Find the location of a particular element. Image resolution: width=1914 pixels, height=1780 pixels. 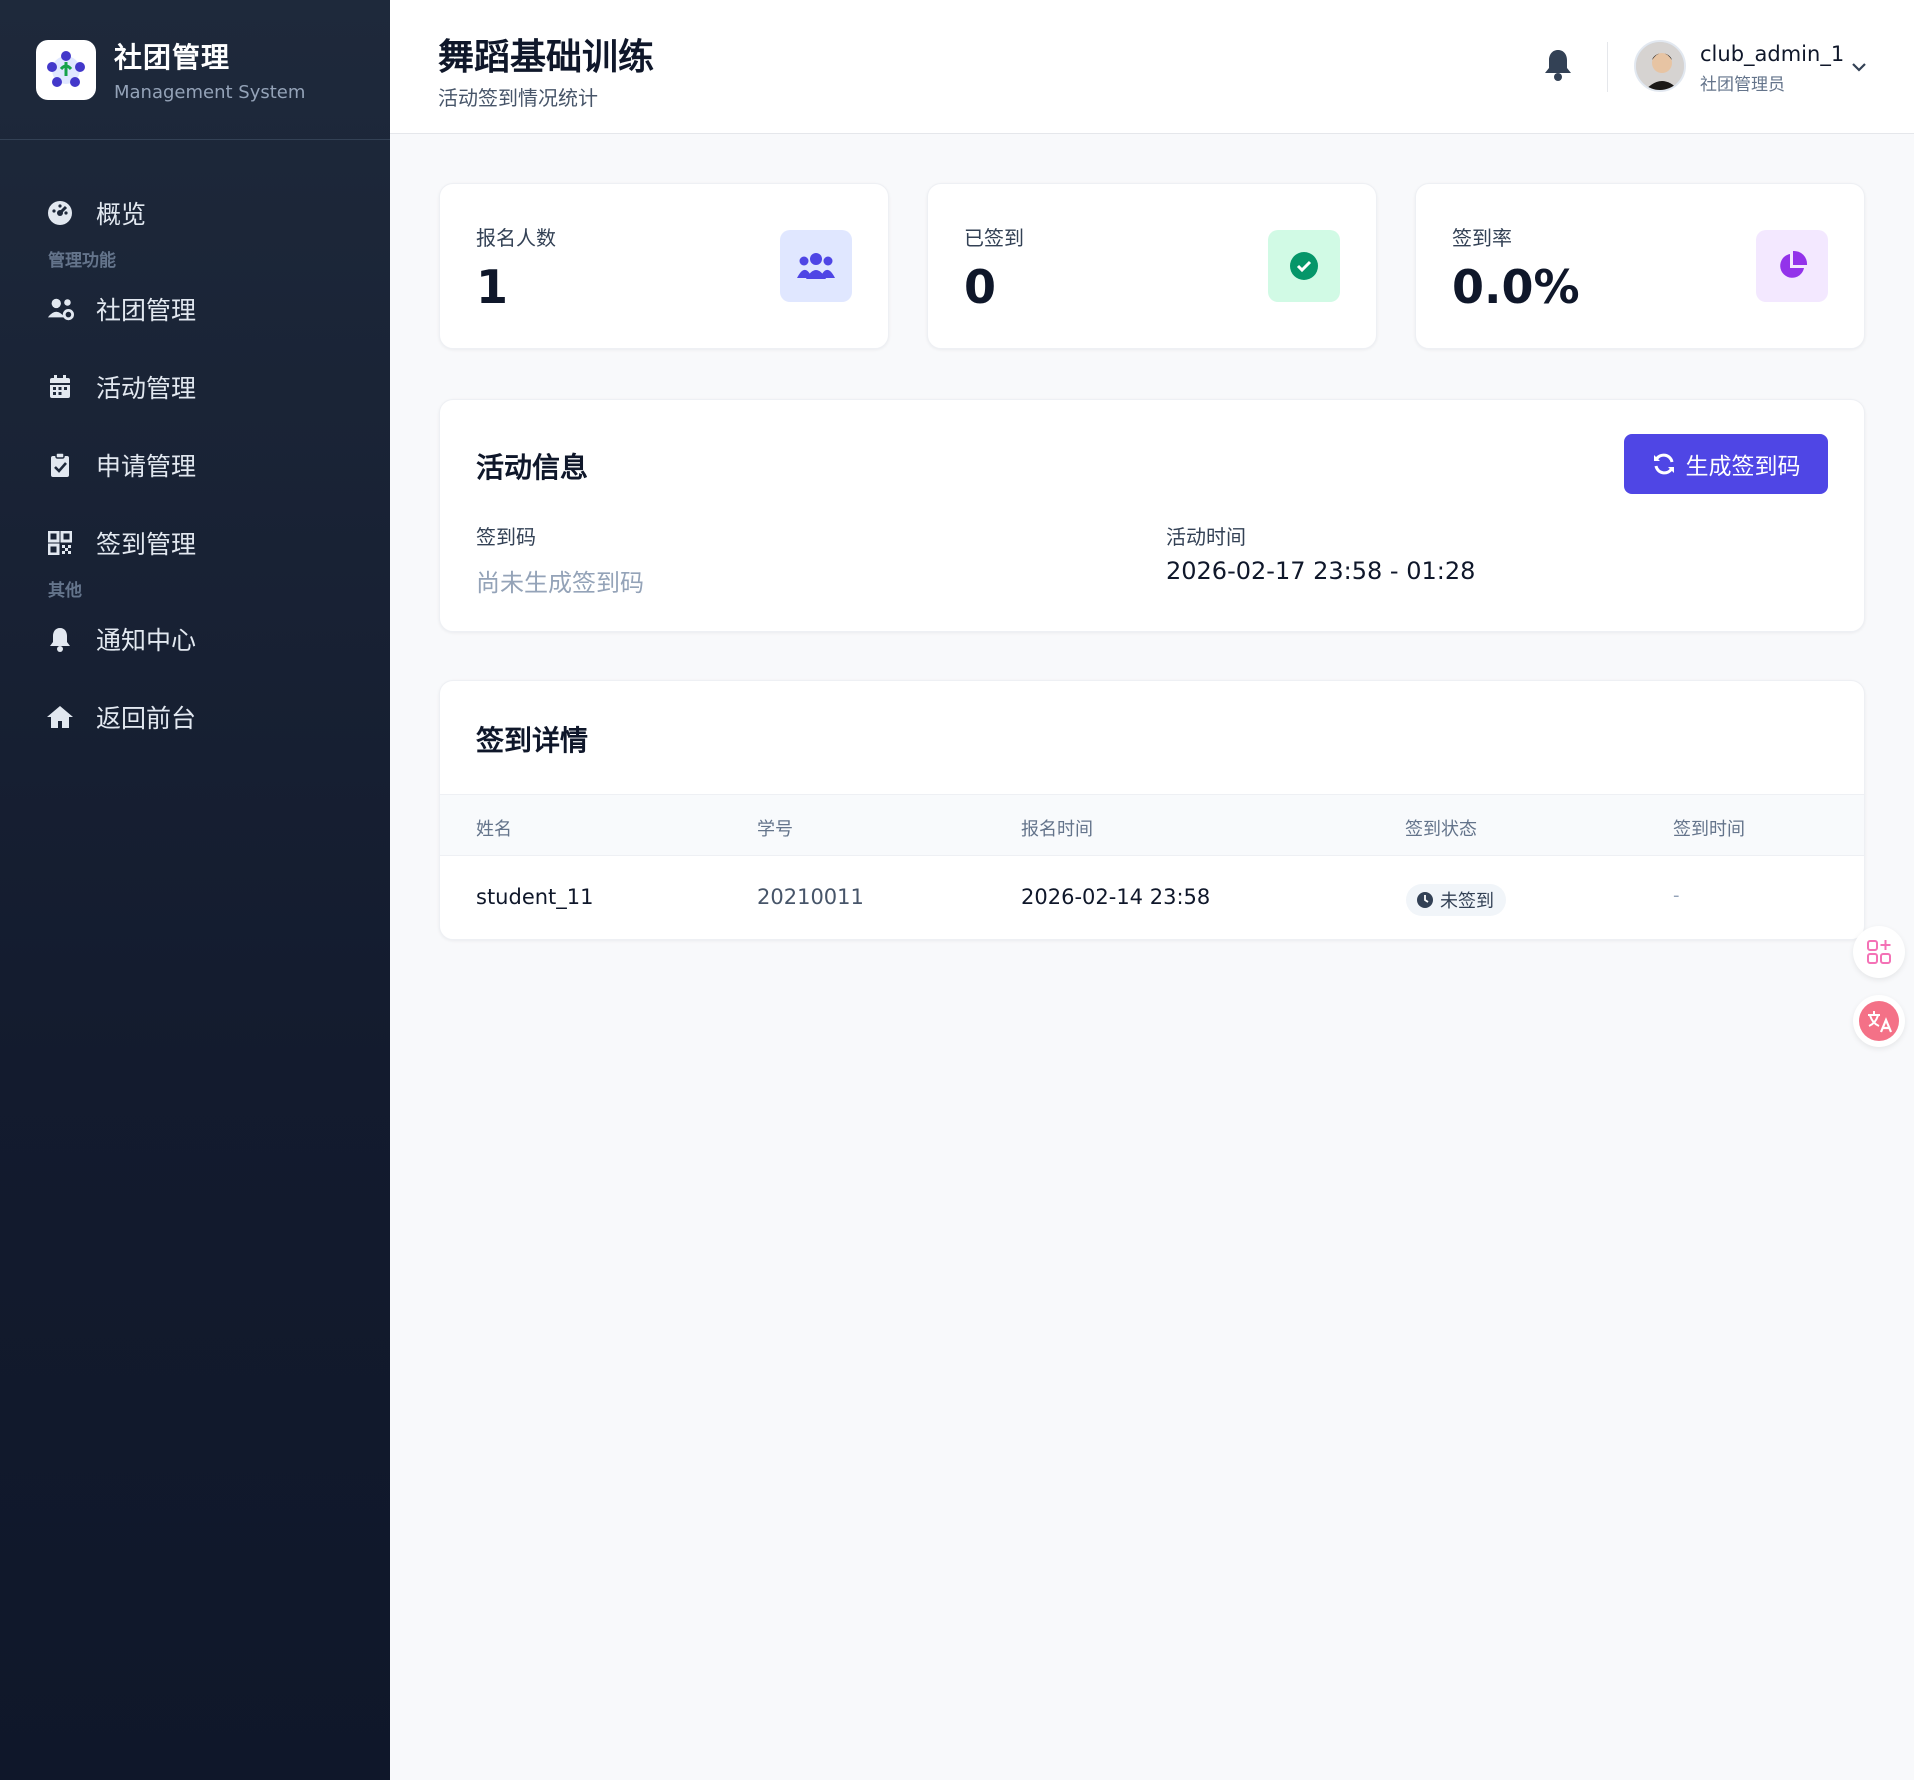

app-tools-float-button is located at coordinates (1879, 952).